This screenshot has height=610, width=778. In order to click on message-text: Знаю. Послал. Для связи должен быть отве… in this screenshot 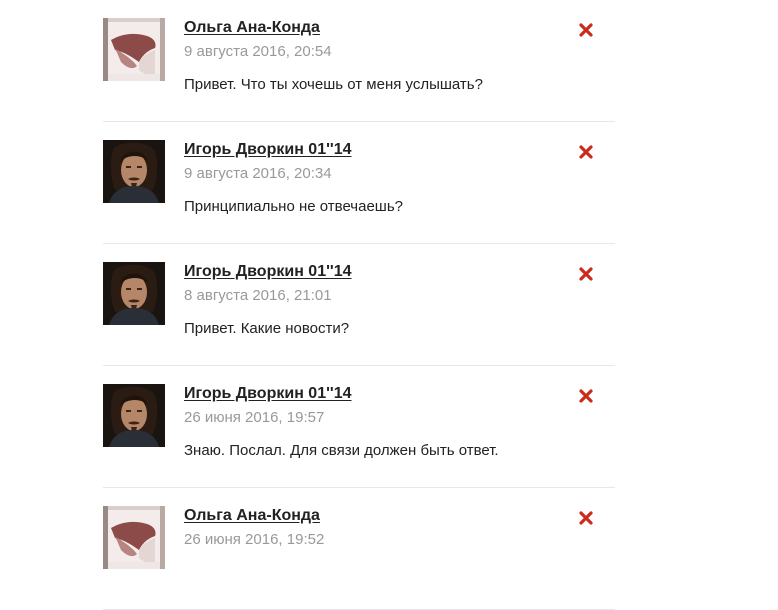, I will do `click(341, 450)`.